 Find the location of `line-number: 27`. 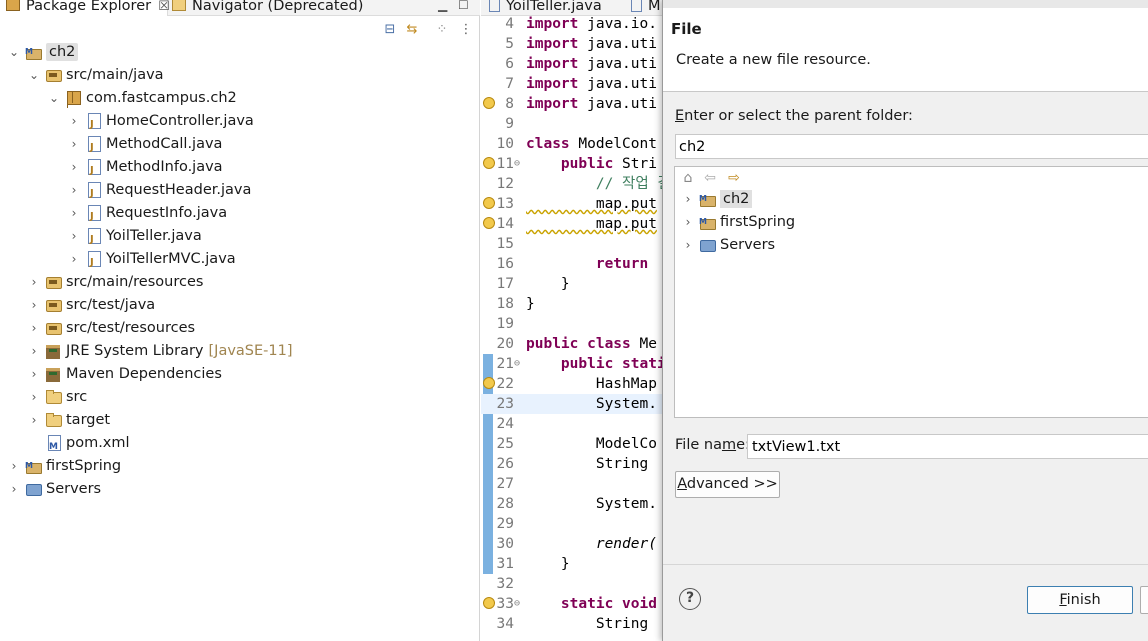

line-number: 27 is located at coordinates (505, 484).